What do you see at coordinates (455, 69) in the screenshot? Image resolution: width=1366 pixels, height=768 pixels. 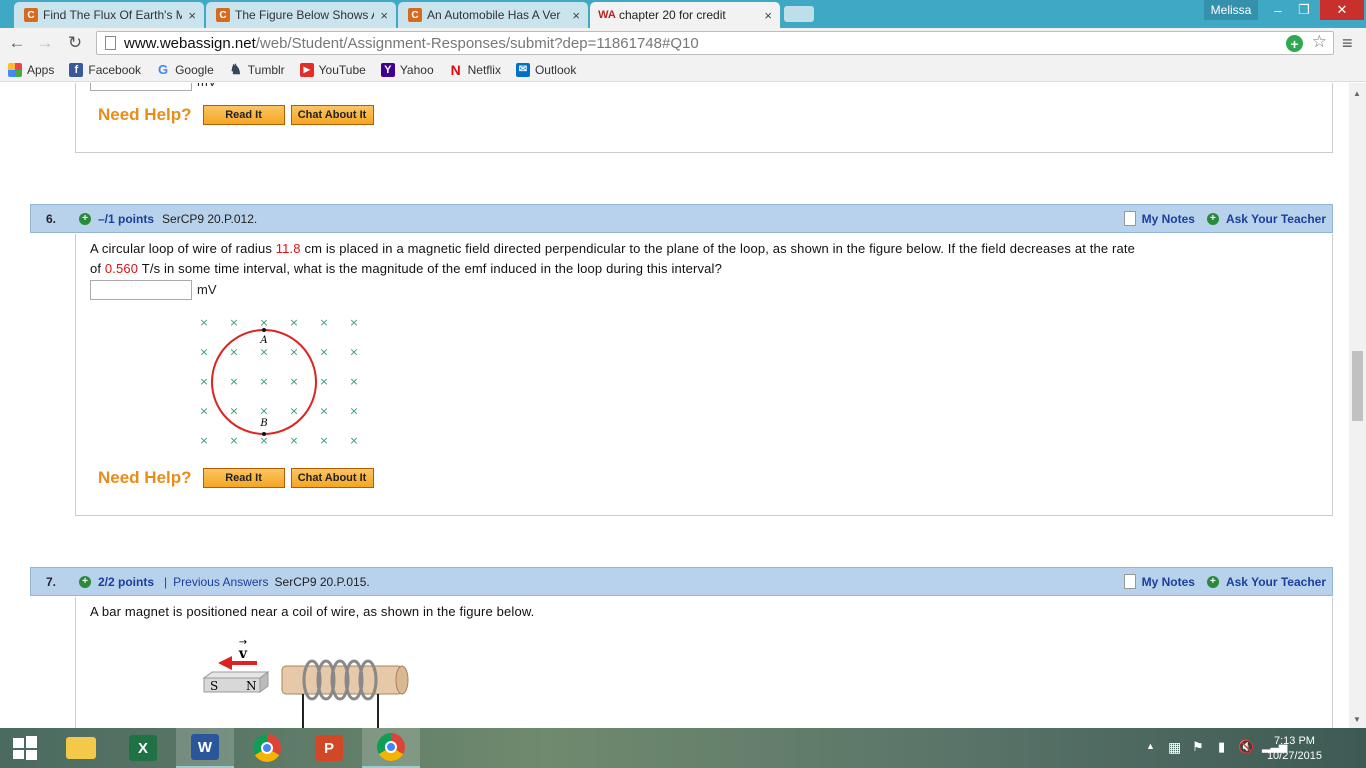 I see `netflix-icon: N` at bounding box center [455, 69].